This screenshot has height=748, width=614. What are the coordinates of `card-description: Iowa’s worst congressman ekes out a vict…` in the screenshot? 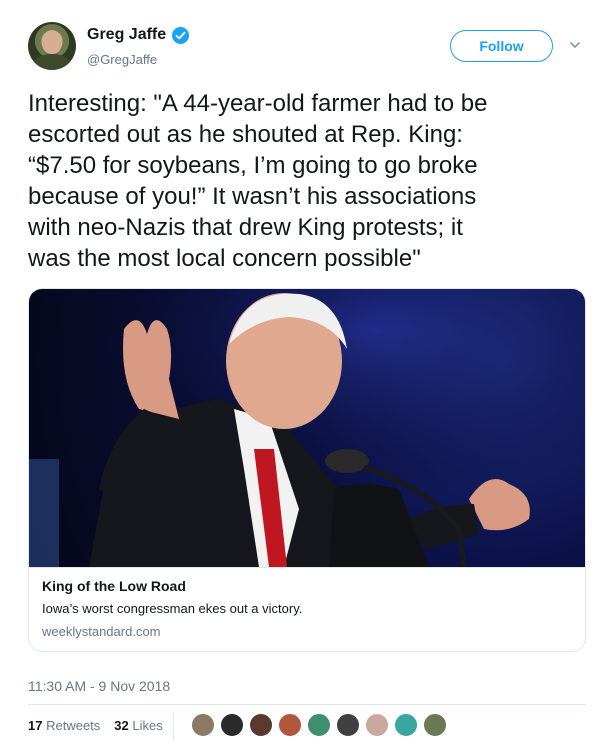 It's located at (172, 608).